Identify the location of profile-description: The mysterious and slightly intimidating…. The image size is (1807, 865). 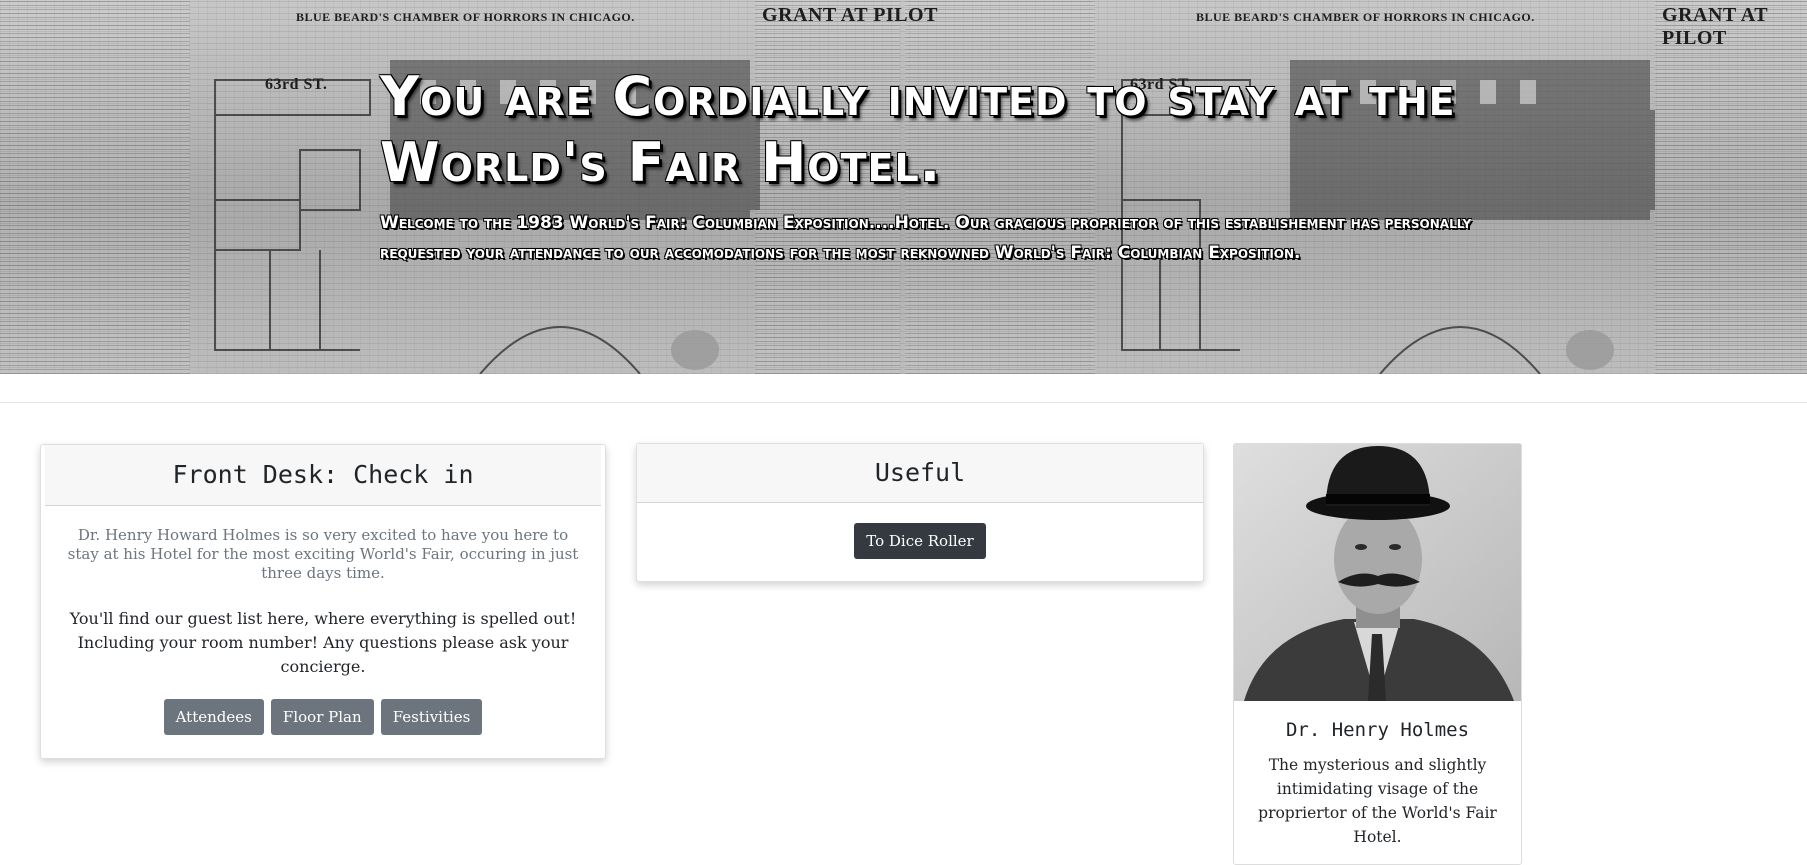
(1377, 801).